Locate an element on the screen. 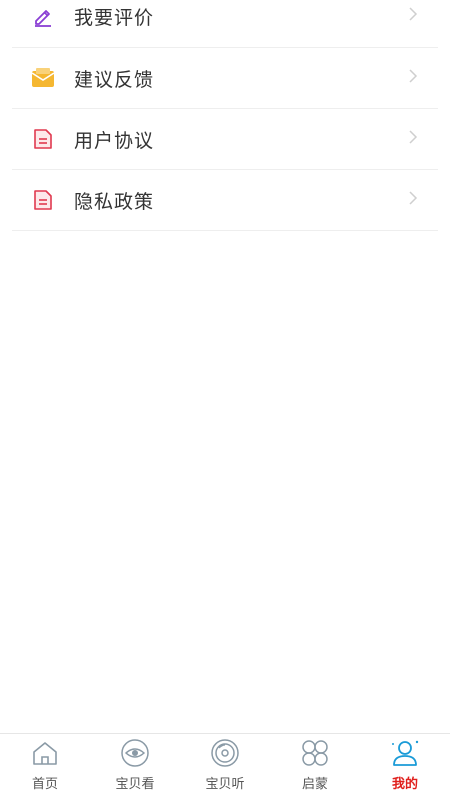 The height and width of the screenshot is (800, 450). home-icon is located at coordinates (45, 753).